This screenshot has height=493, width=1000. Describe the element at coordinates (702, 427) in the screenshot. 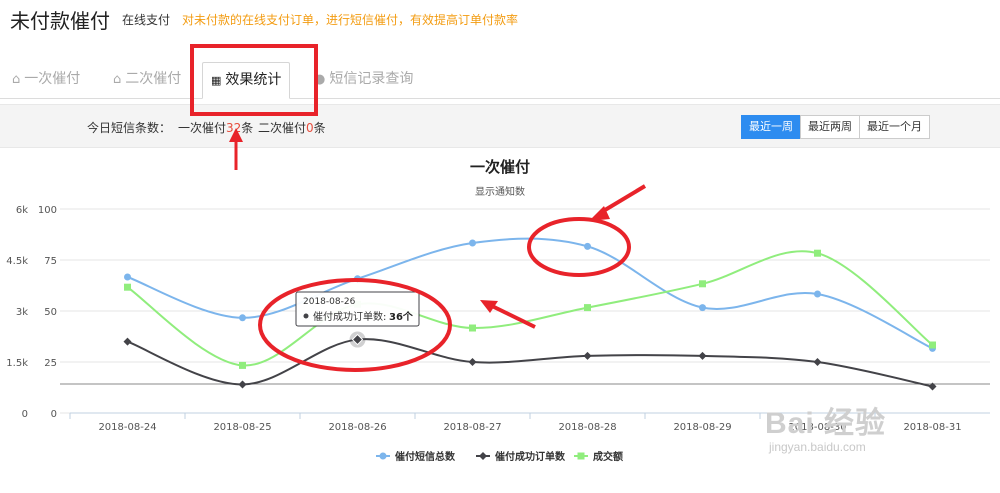

I see `x-axis-label: 2018-08-29` at that location.